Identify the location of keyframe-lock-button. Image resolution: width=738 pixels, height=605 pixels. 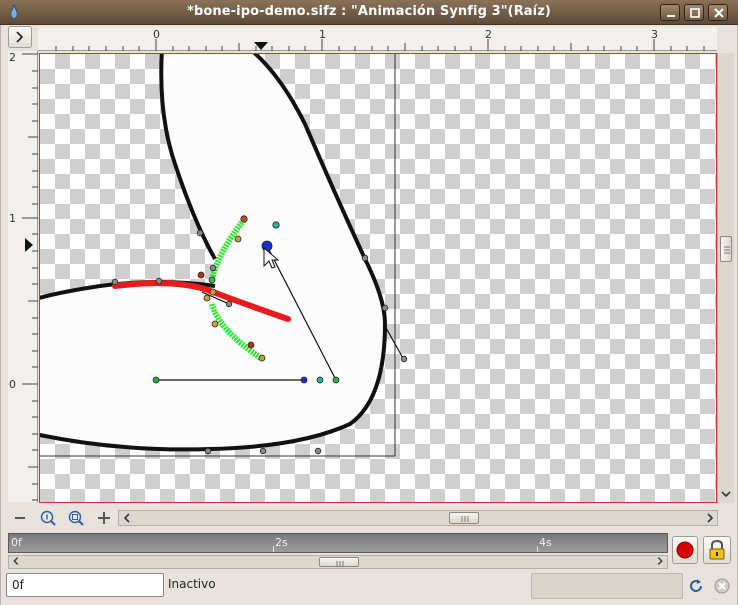
(717, 550).